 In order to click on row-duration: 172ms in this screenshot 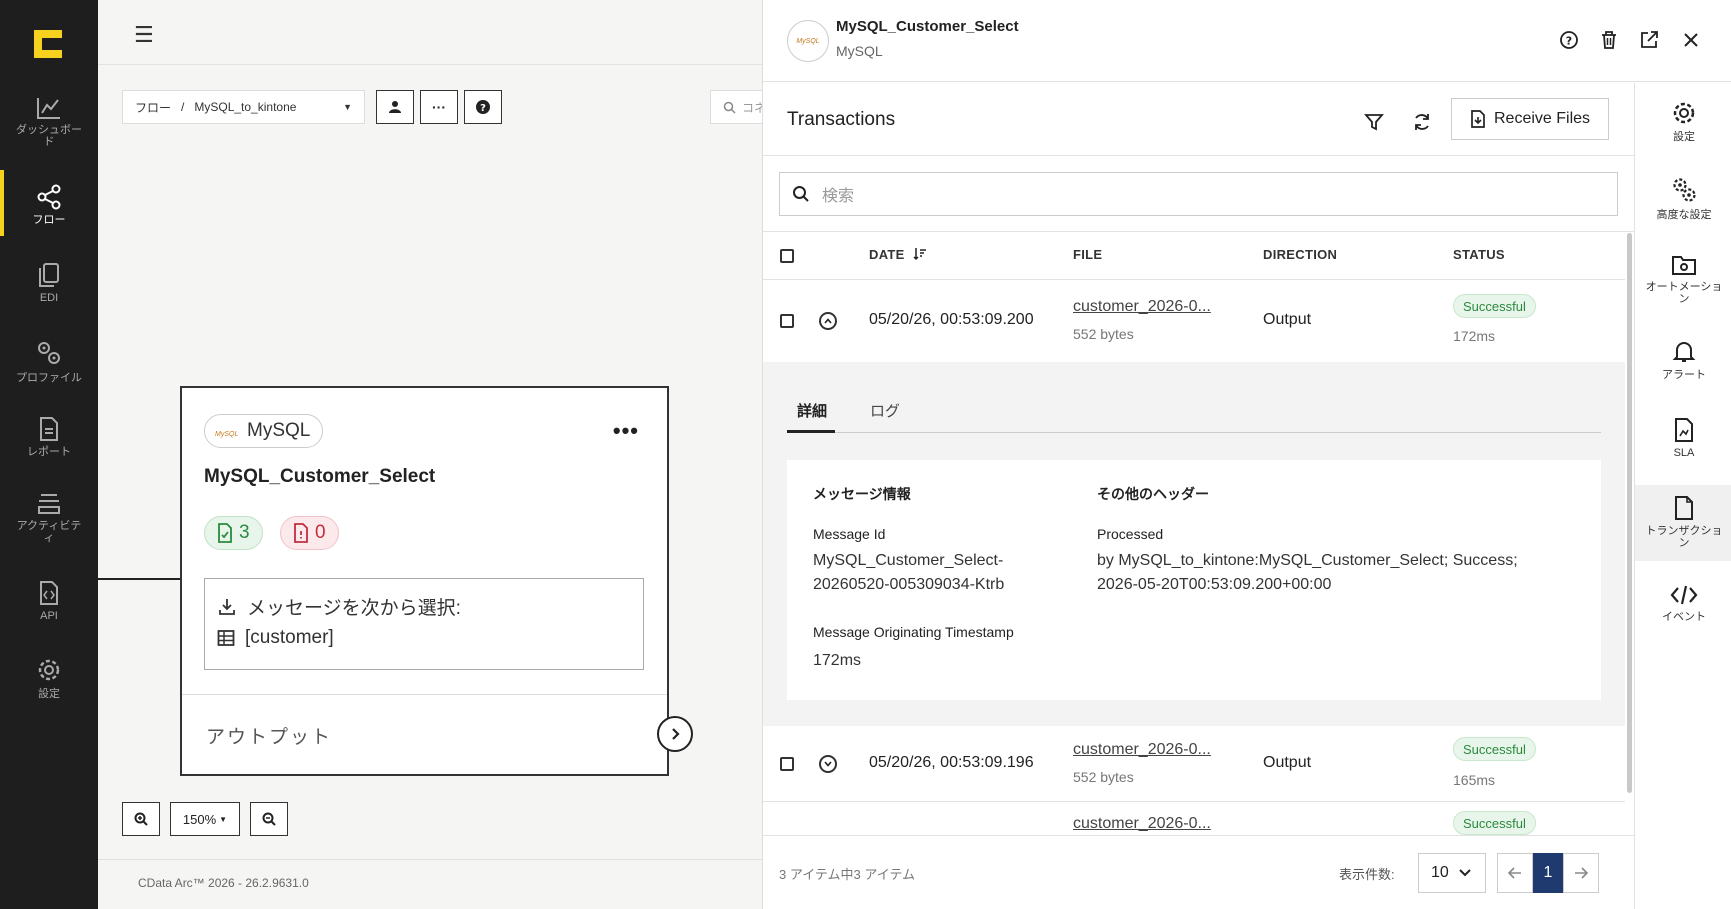, I will do `click(1474, 336)`.